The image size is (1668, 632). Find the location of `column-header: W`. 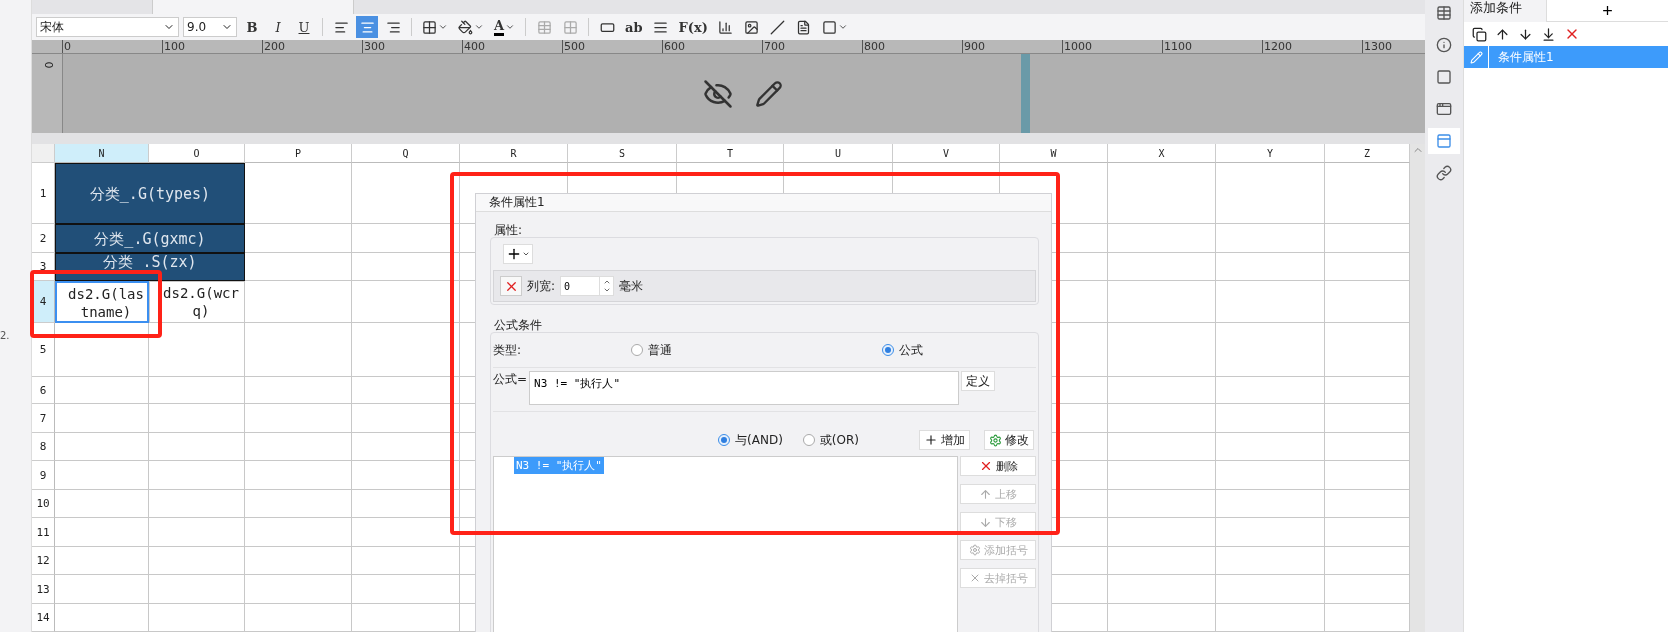

column-header: W is located at coordinates (1054, 153).